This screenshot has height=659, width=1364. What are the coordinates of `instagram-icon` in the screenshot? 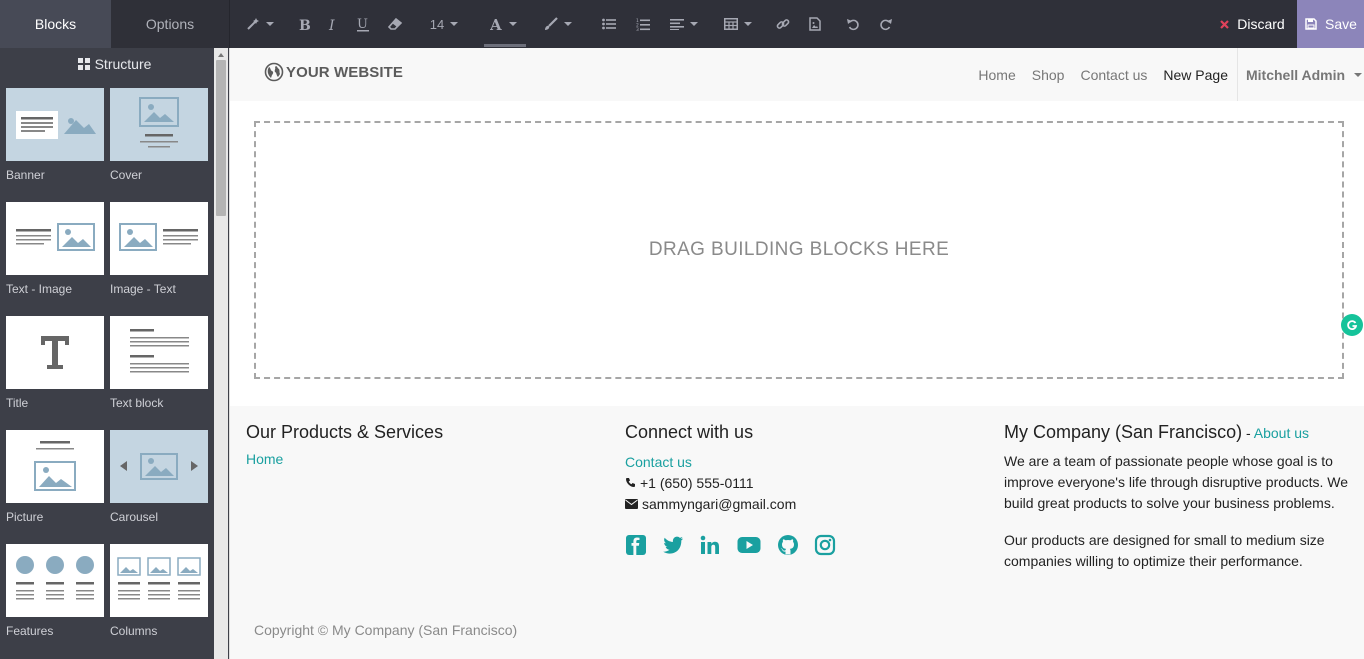 It's located at (825, 545).